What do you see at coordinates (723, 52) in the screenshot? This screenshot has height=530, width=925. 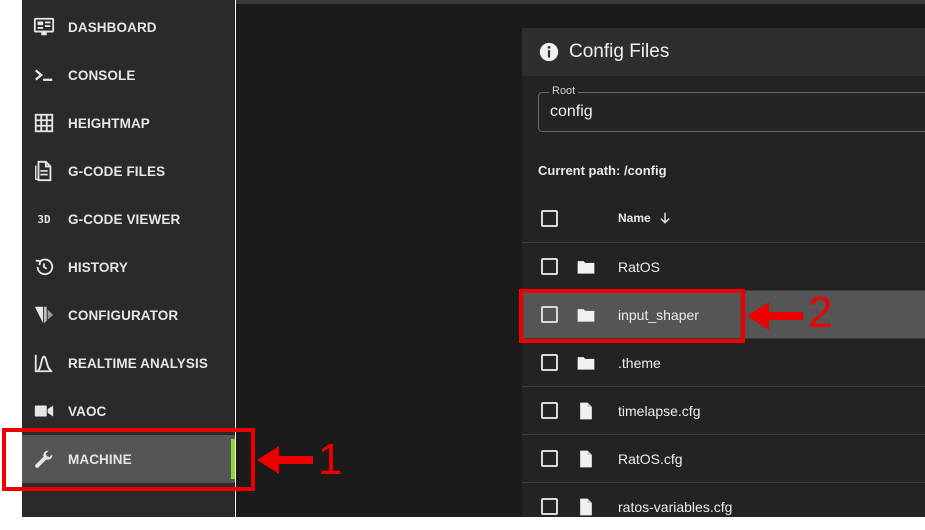 I see `panel-header: Config Files` at bounding box center [723, 52].